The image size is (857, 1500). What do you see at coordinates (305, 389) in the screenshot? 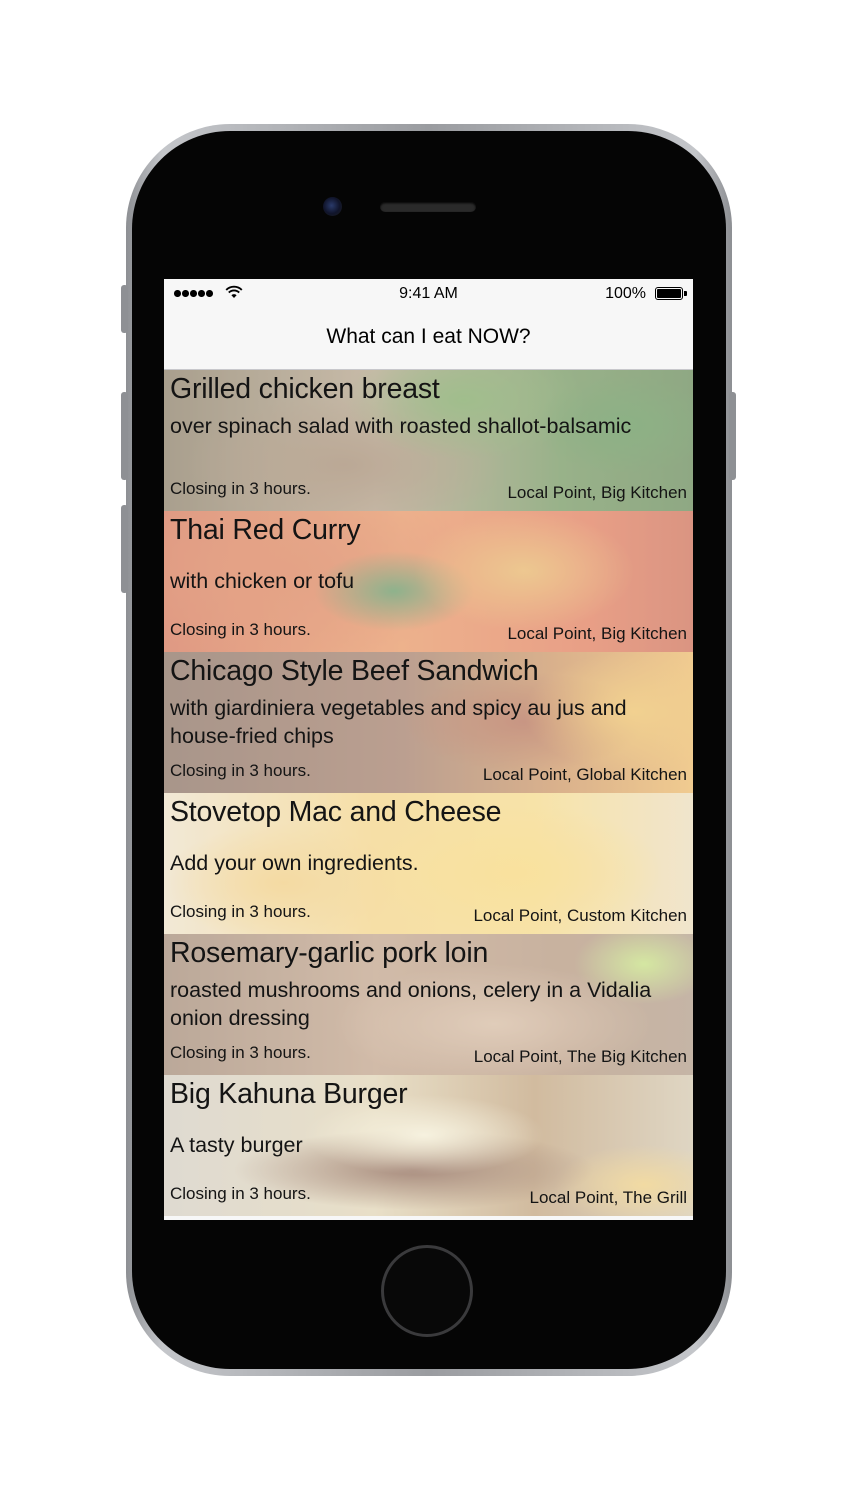
I see `food-title: Grilled chicken breast` at bounding box center [305, 389].